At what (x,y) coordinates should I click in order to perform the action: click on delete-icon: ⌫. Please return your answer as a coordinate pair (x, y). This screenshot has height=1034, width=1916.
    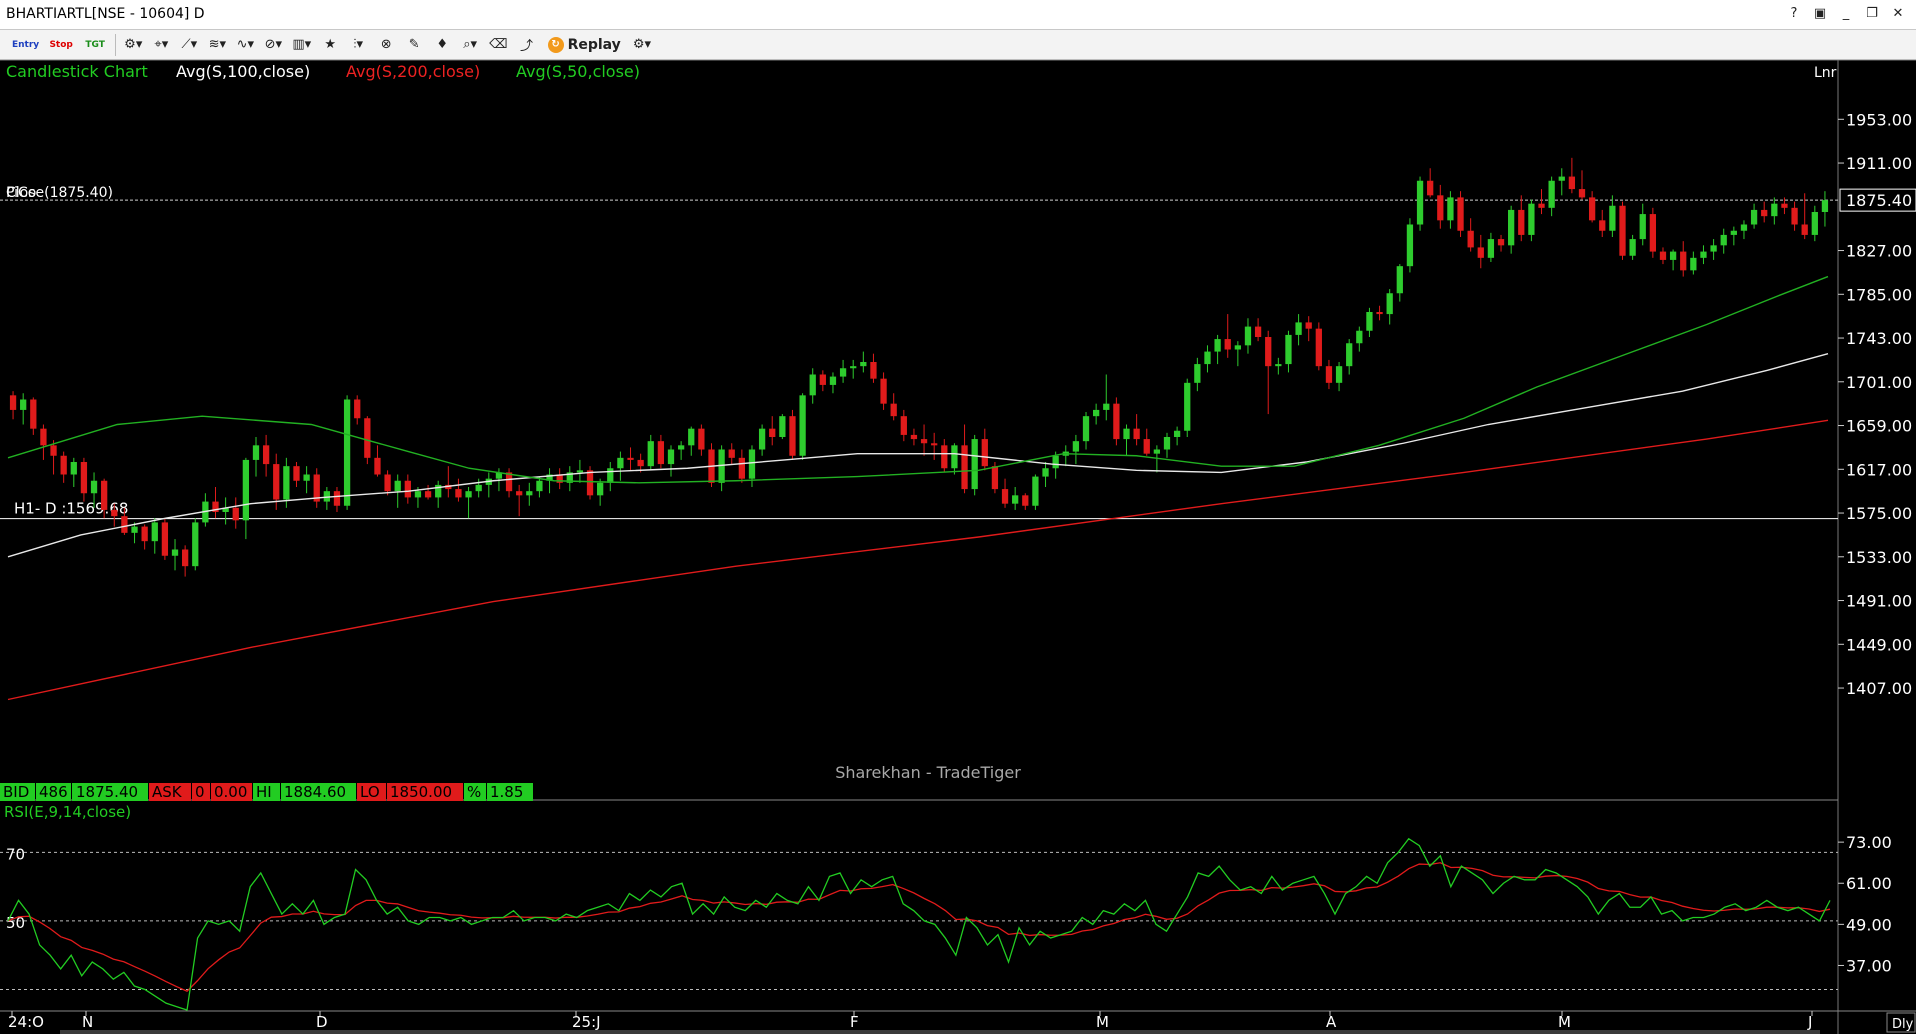
    Looking at the image, I should click on (498, 45).